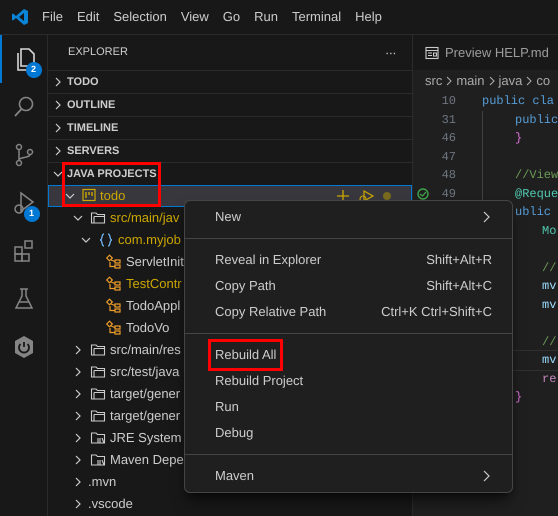 This screenshot has width=558, height=516. I want to click on code-text: public cla, so click(518, 101).